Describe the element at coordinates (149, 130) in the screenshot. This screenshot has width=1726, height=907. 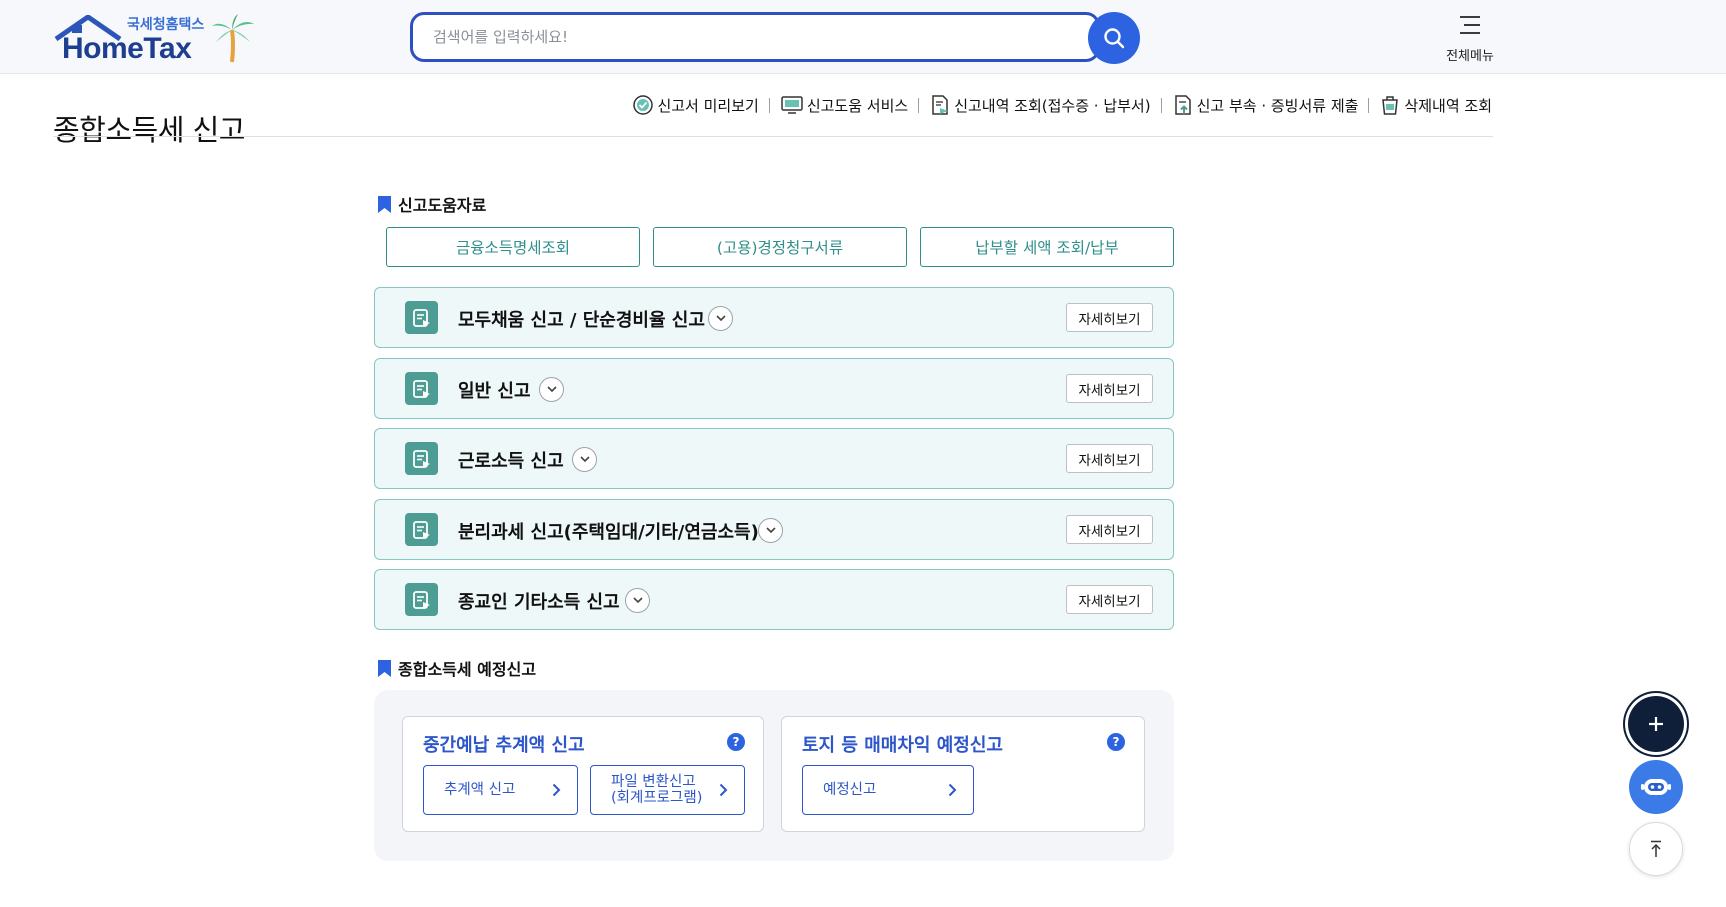
I see `page-title: 종합소득세 신고` at that location.